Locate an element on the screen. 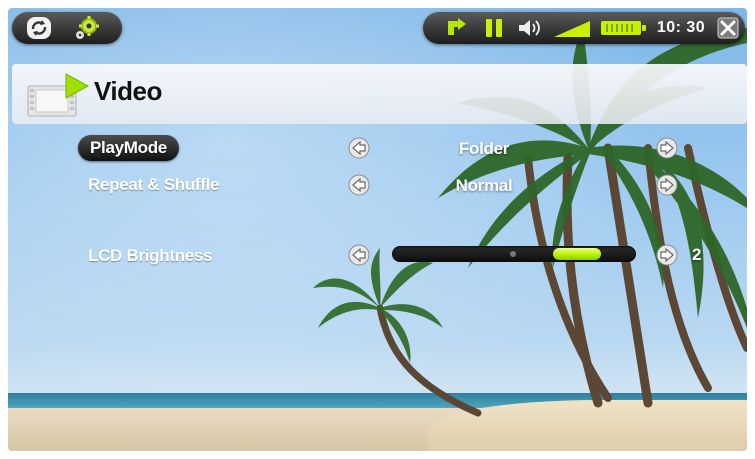  usb-connection-icon is located at coordinates (457, 28).